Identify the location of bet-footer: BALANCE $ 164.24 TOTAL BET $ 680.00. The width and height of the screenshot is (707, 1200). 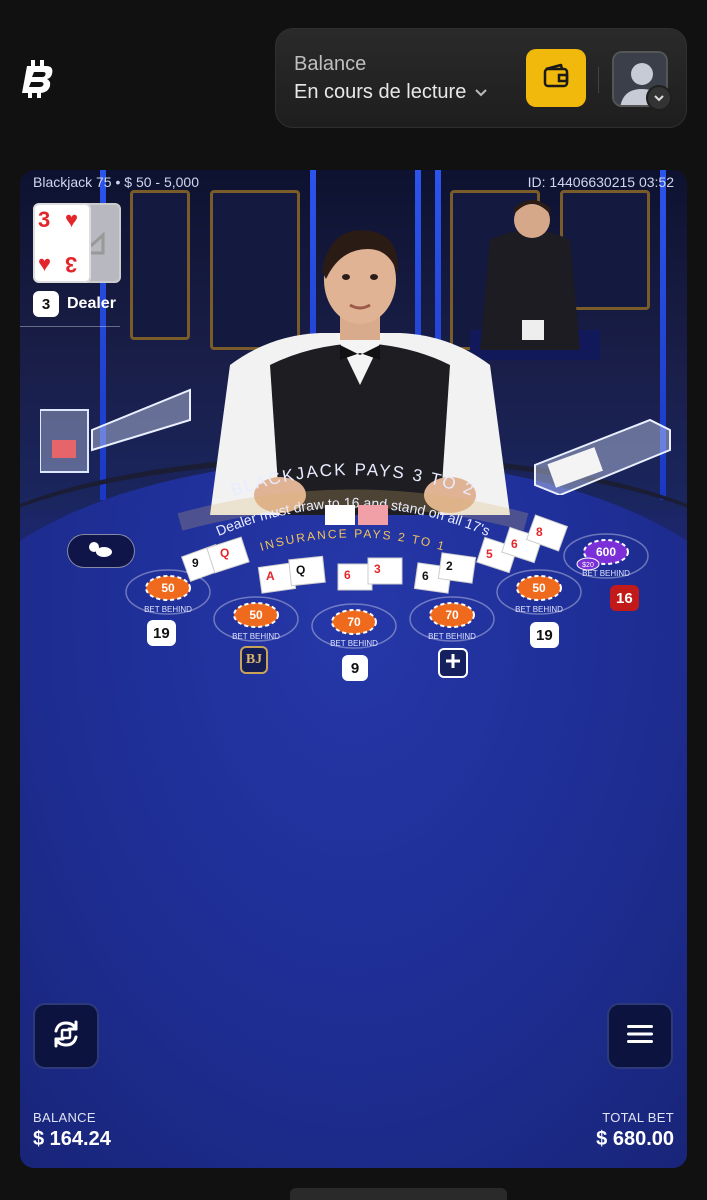
(353, 1133).